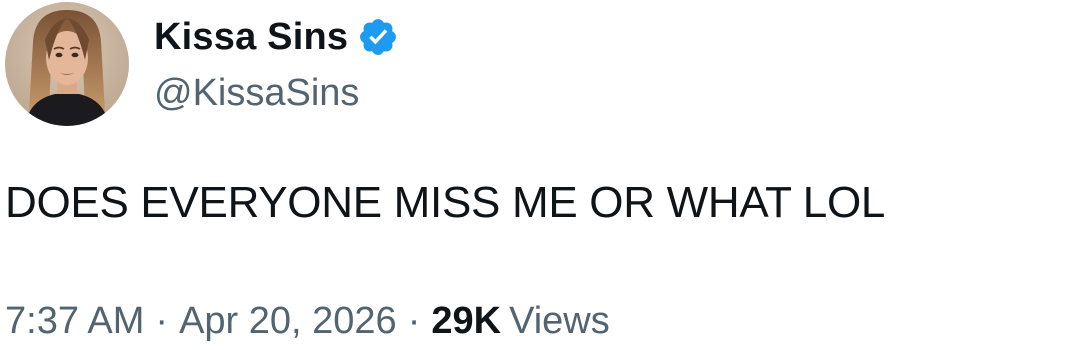  I want to click on name-row: Kissa Sins, so click(276, 37).